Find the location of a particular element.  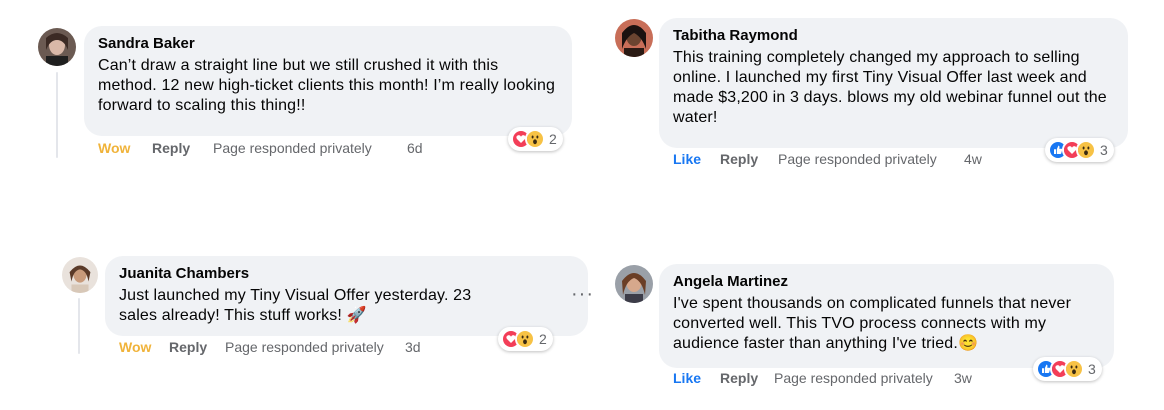

comment-actions: Wow Reply Page responded privately 6d is located at coordinates (260, 148).